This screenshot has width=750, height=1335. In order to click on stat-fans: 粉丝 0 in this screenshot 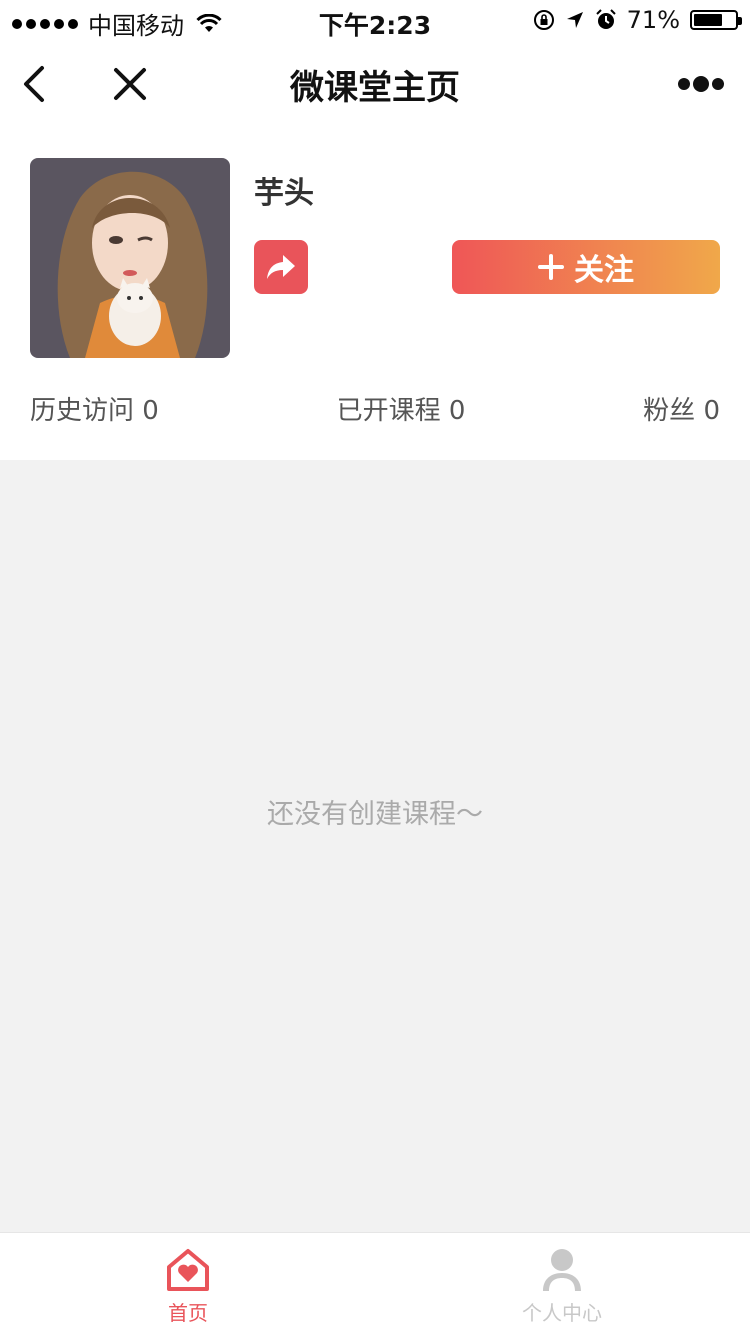, I will do `click(681, 410)`.